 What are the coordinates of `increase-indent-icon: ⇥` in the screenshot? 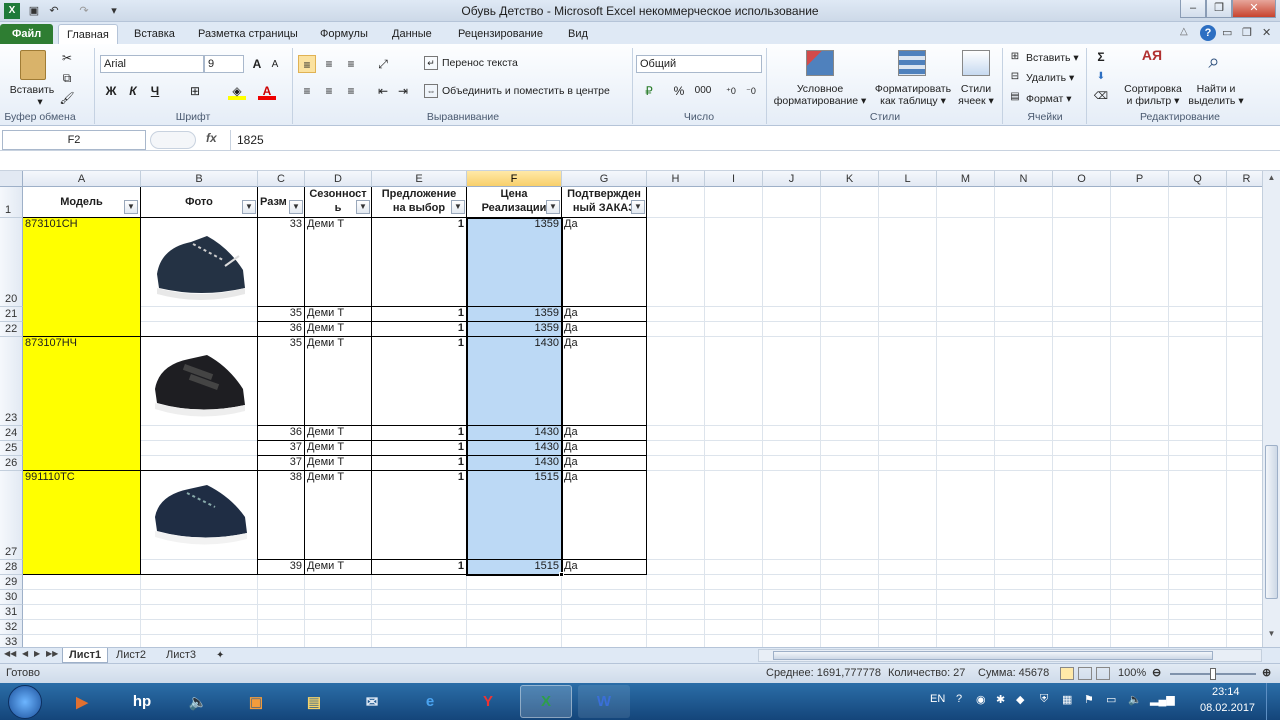 It's located at (403, 91).